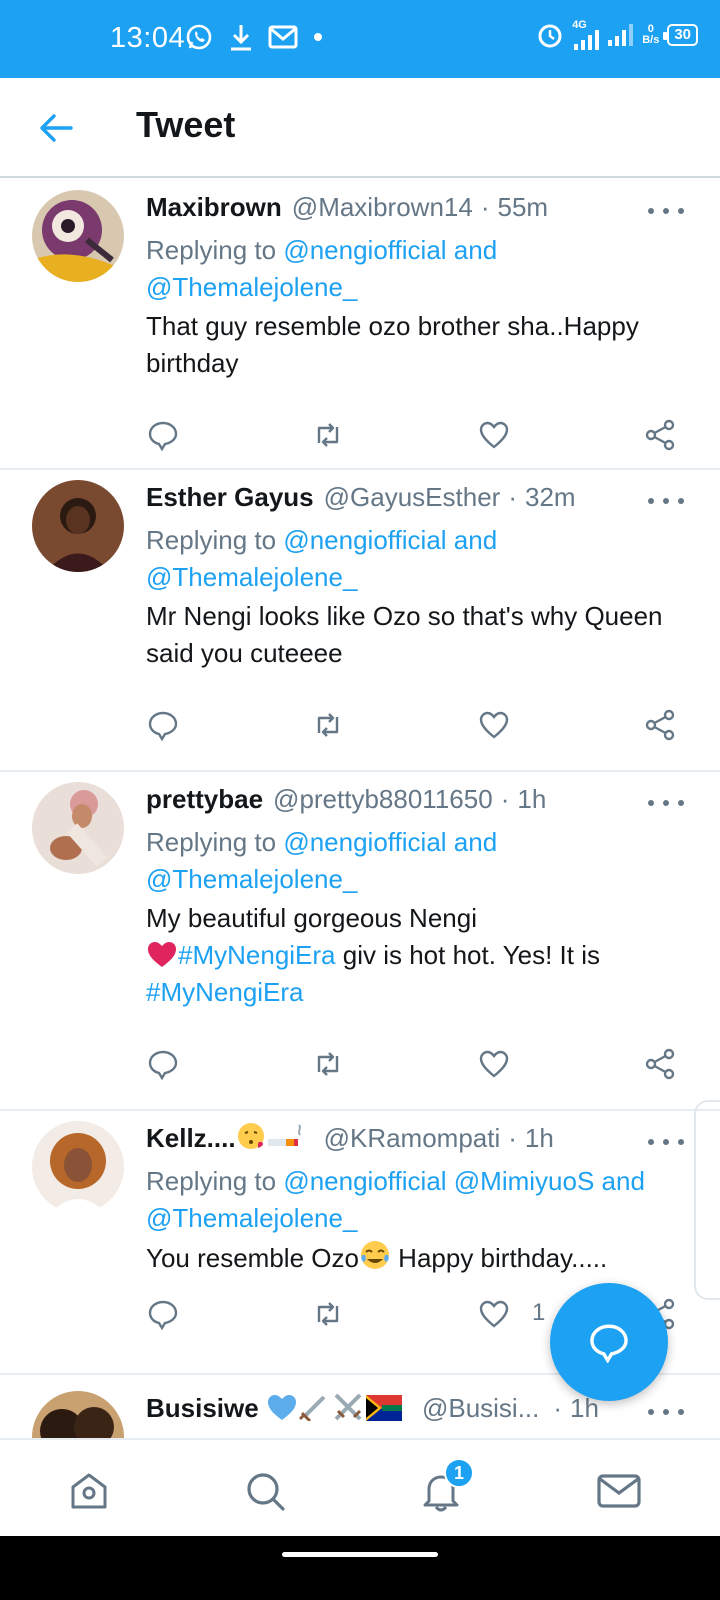 The image size is (720, 1600). What do you see at coordinates (360, 128) in the screenshot?
I see `app-header: Tweet` at bounding box center [360, 128].